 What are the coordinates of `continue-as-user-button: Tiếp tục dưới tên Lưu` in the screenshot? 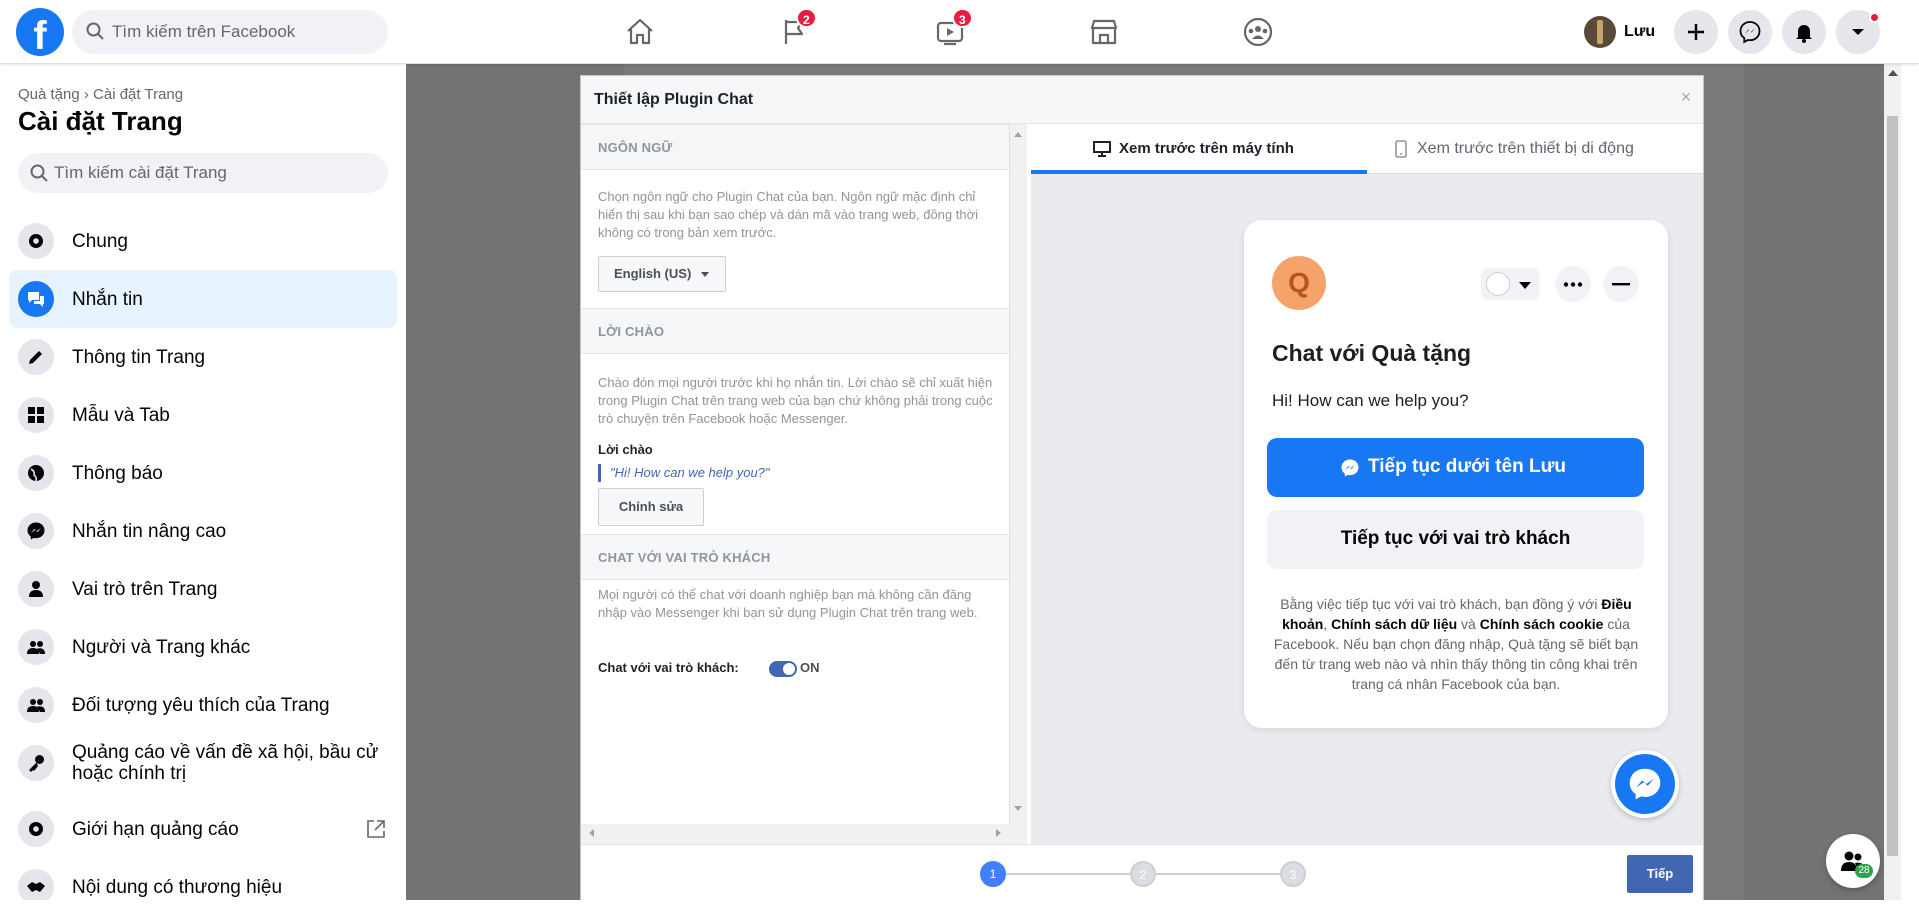 It's located at (1455, 467).